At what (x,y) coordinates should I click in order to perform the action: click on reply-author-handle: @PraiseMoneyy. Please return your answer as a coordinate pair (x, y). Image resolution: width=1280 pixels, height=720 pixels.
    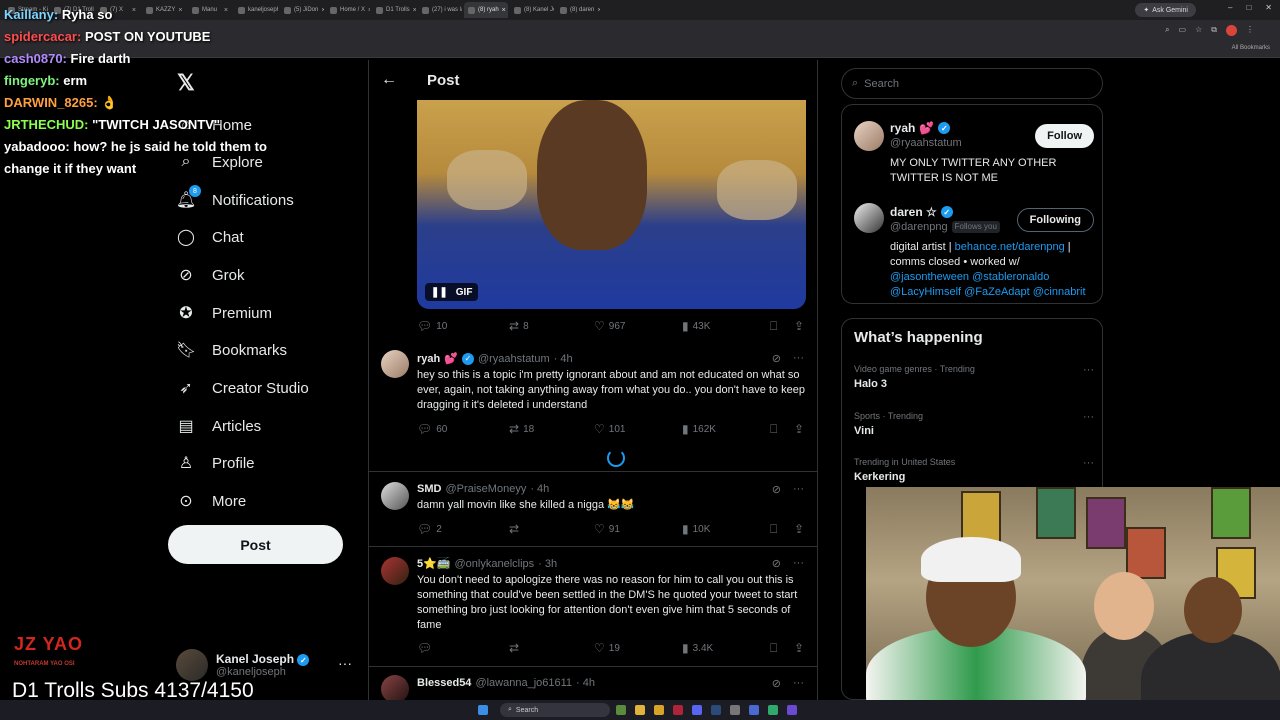
    Looking at the image, I should click on (485, 489).